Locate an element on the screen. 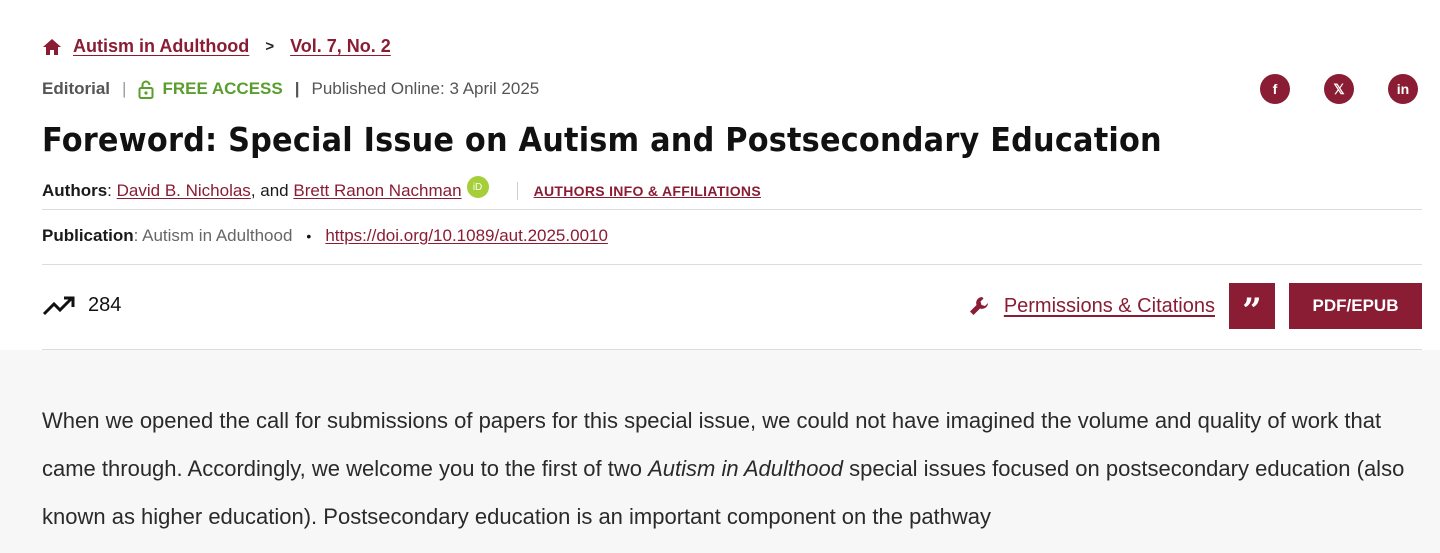  facebook-icon: f is located at coordinates (1275, 89).